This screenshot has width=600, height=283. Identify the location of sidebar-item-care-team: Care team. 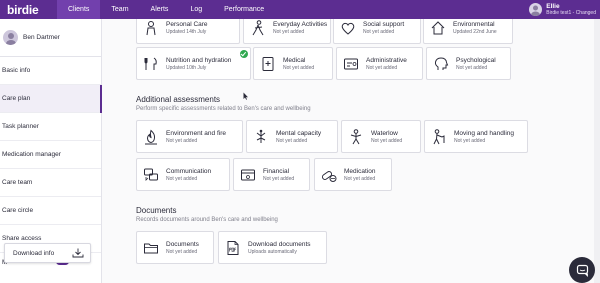
(50, 183).